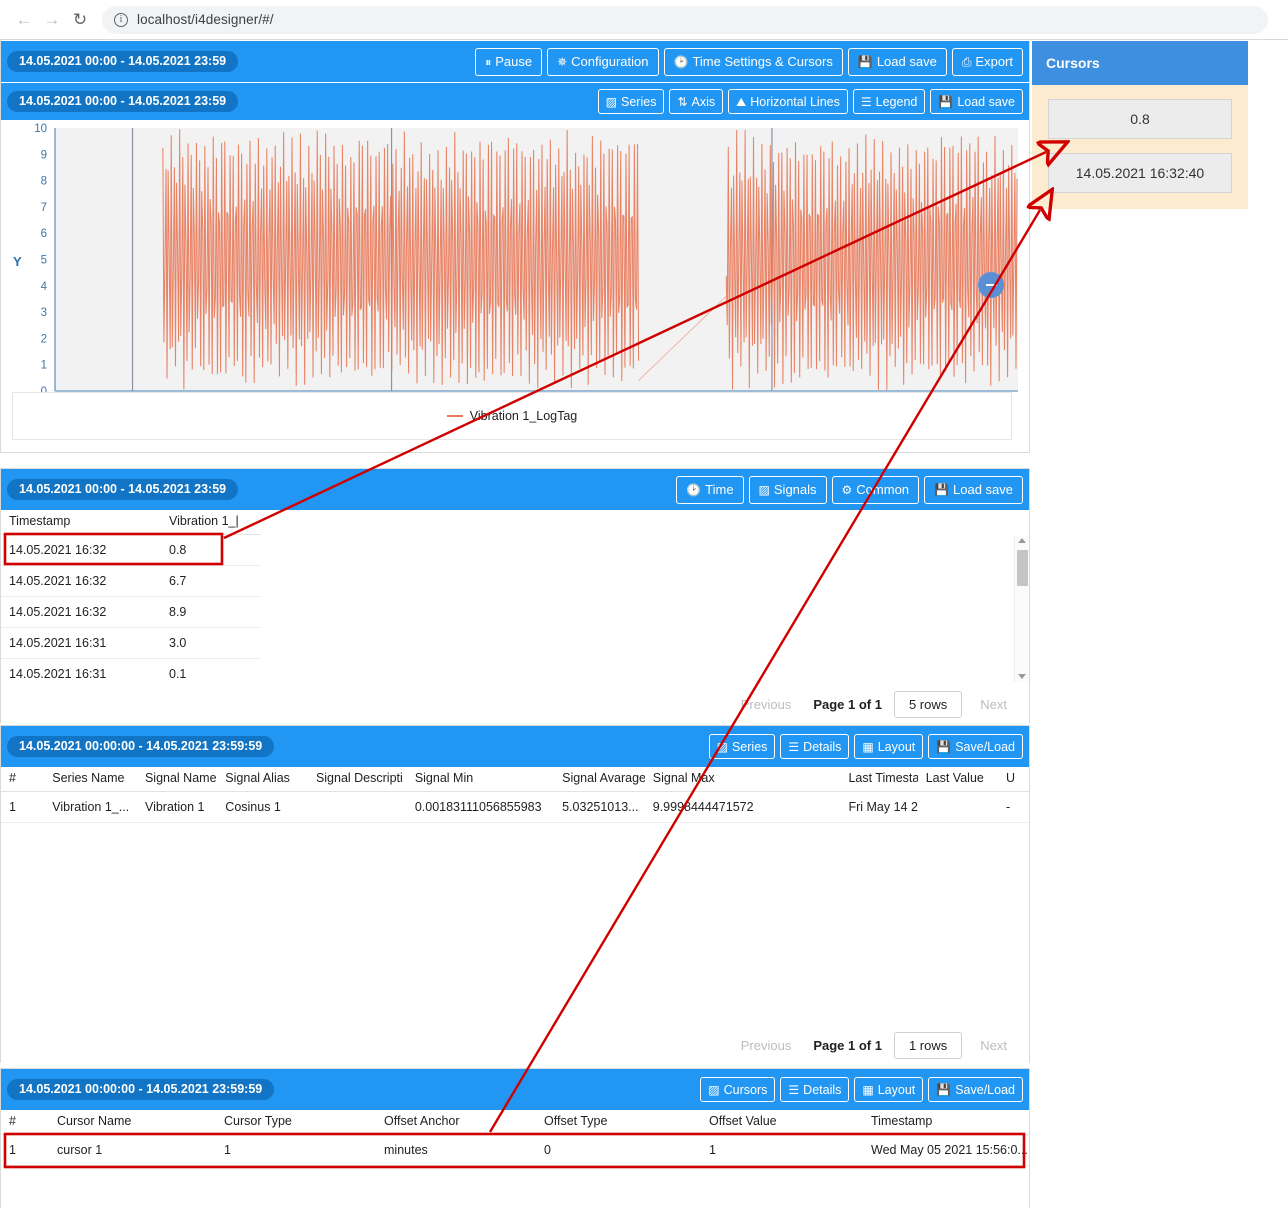 Image resolution: width=1288 pixels, height=1208 pixels. I want to click on series-icon: ▨, so click(722, 746).